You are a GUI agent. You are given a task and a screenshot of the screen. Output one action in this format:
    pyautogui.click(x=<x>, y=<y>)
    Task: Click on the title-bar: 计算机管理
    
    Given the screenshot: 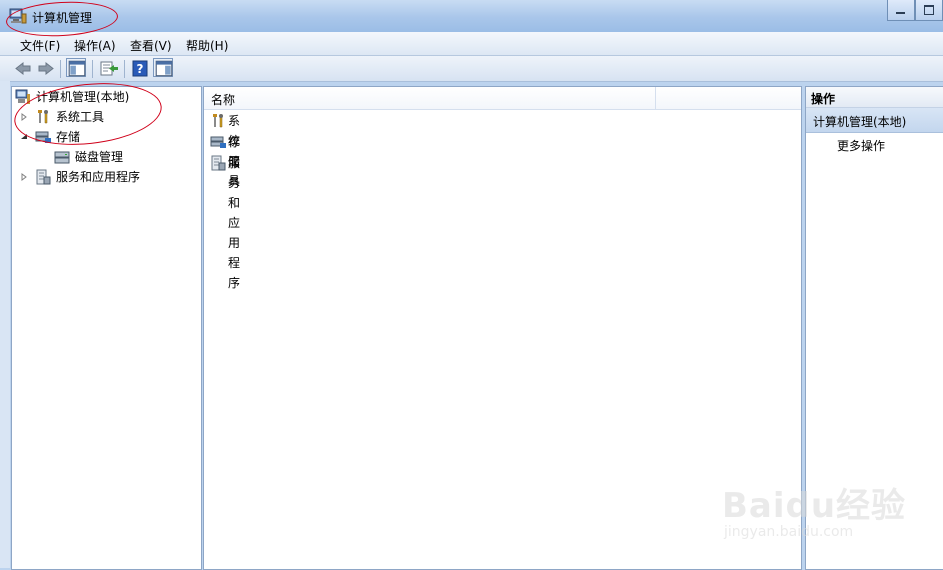 What is the action you would take?
    pyautogui.click(x=471, y=16)
    